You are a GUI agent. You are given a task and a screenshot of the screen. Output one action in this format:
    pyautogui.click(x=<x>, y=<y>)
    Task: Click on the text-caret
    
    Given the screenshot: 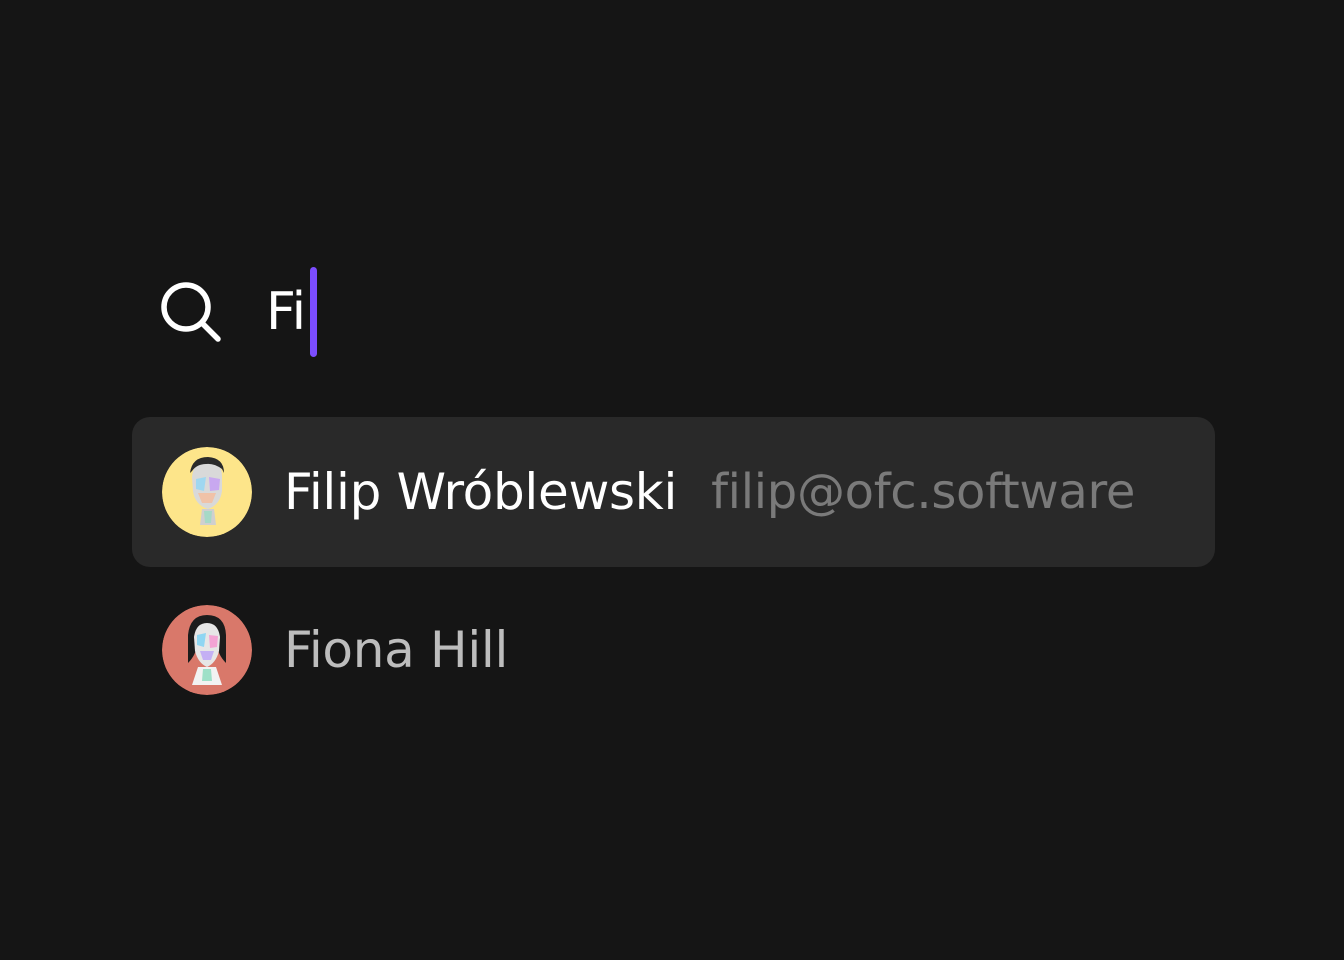 What is the action you would take?
    pyautogui.click(x=313, y=312)
    